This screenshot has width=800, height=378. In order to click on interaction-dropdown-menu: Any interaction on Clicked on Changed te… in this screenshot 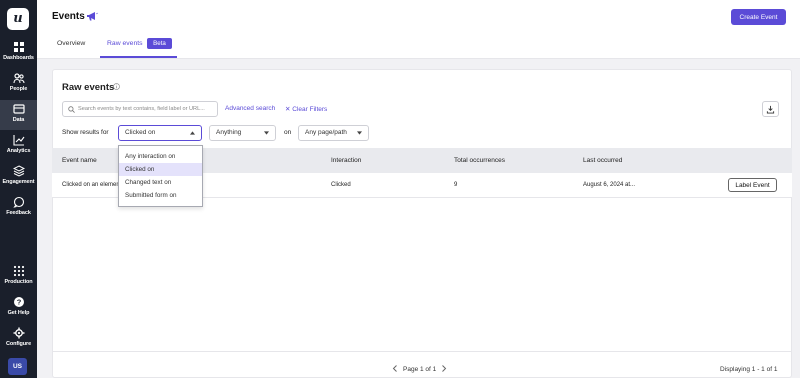, I will do `click(160, 176)`.